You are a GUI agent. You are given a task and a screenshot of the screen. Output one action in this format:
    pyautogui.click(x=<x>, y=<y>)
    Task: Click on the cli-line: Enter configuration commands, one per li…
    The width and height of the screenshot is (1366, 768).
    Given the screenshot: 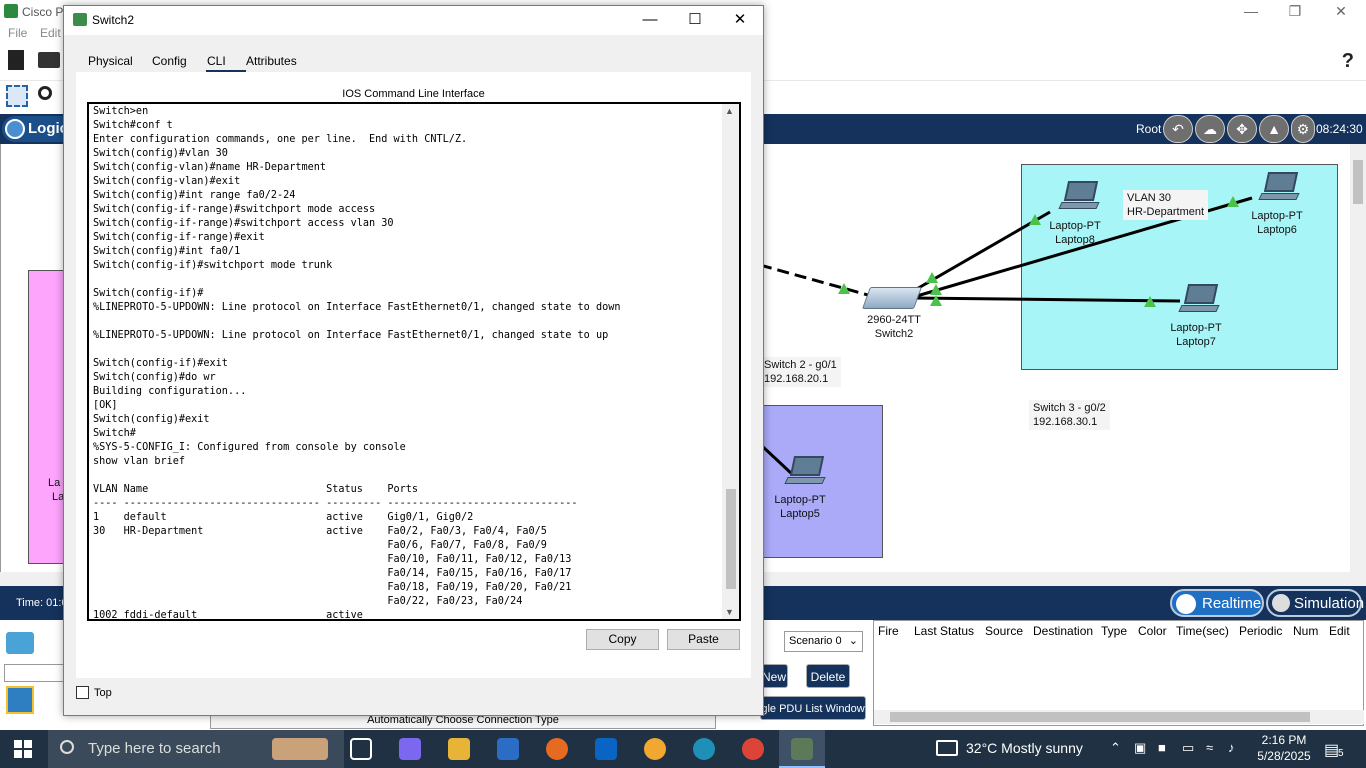 What is the action you would take?
    pyautogui.click(x=280, y=139)
    